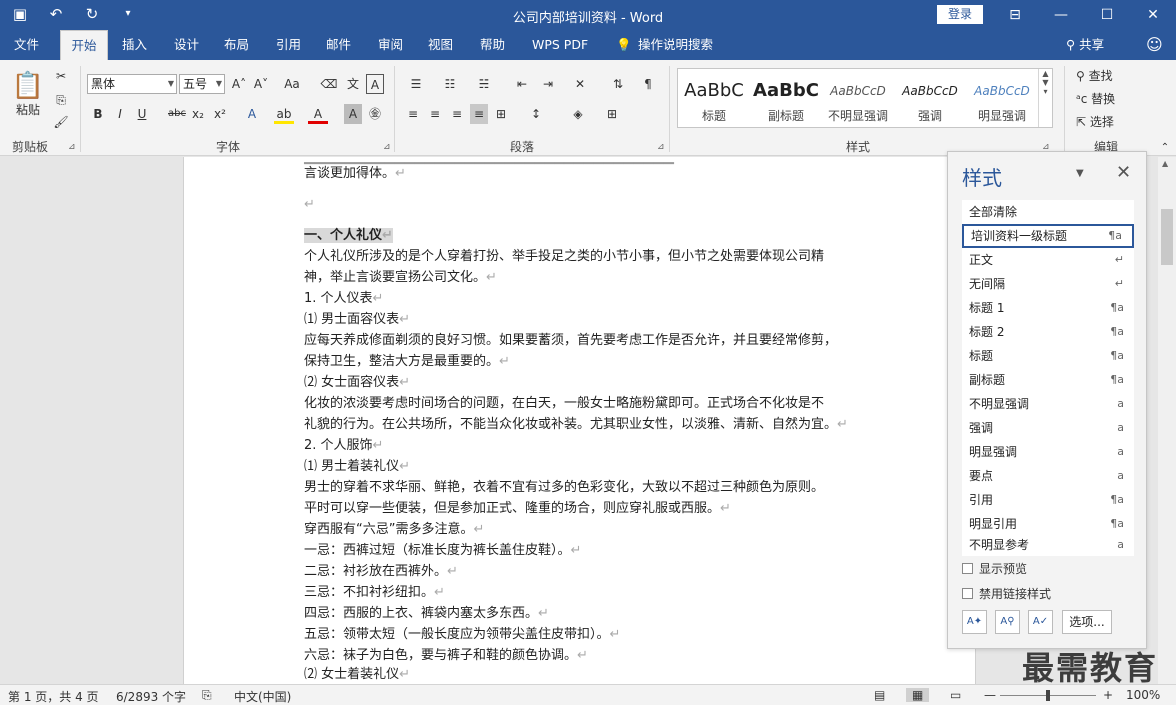 This screenshot has width=1176, height=705. What do you see at coordinates (98, 114) in the screenshot?
I see `bold-icon: B` at bounding box center [98, 114].